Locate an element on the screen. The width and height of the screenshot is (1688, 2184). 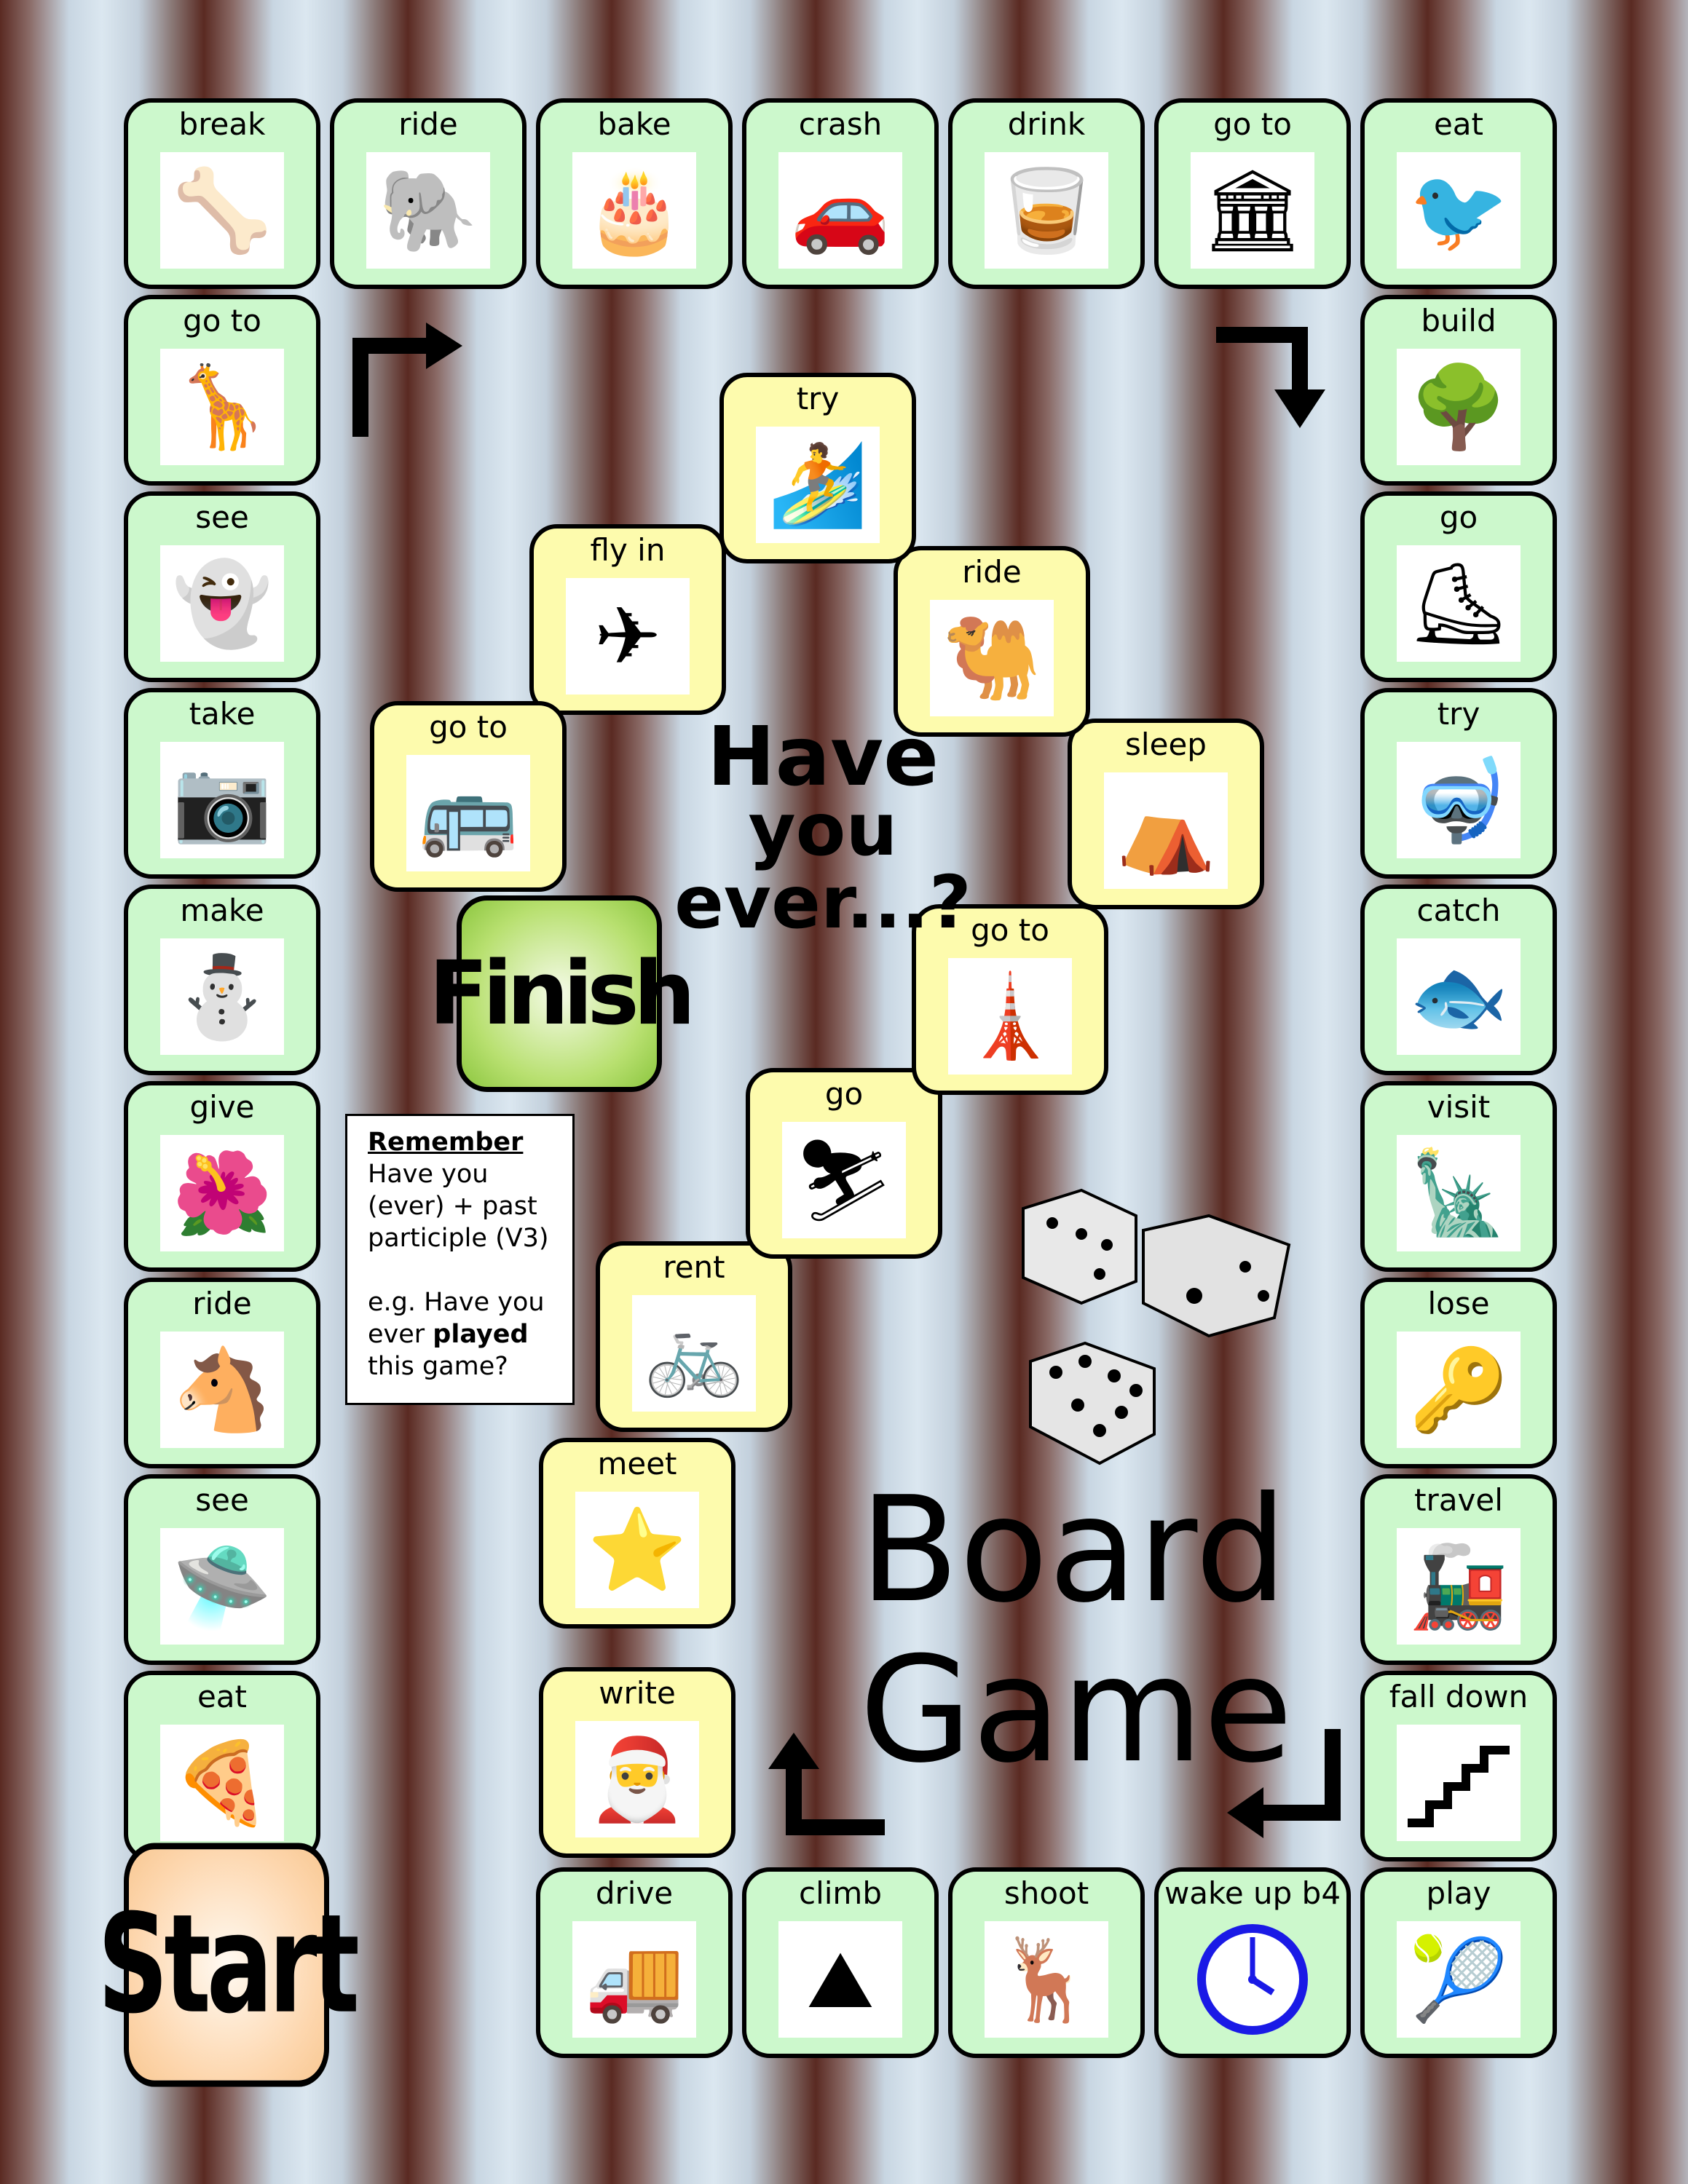
example-line: this game? is located at coordinates (438, 1366).